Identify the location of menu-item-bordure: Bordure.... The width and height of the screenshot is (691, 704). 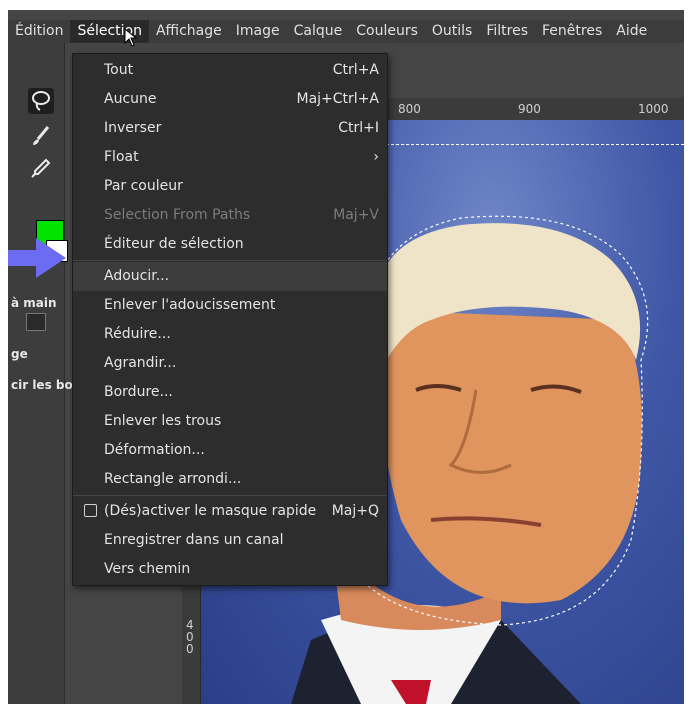
(230, 392).